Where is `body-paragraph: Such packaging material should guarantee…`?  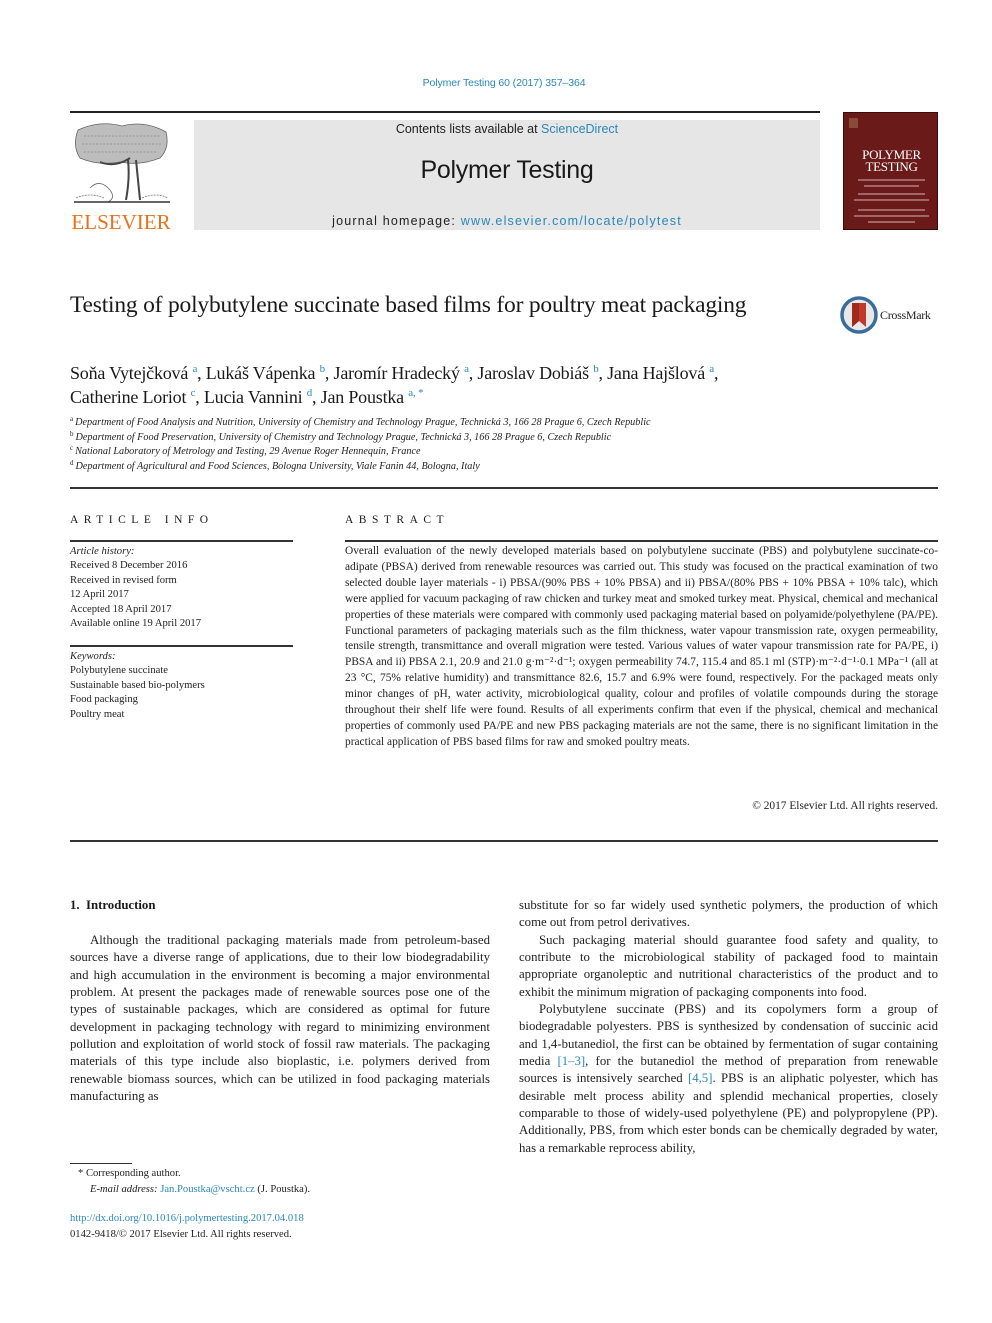 body-paragraph: Such packaging material should guarantee… is located at coordinates (728, 965).